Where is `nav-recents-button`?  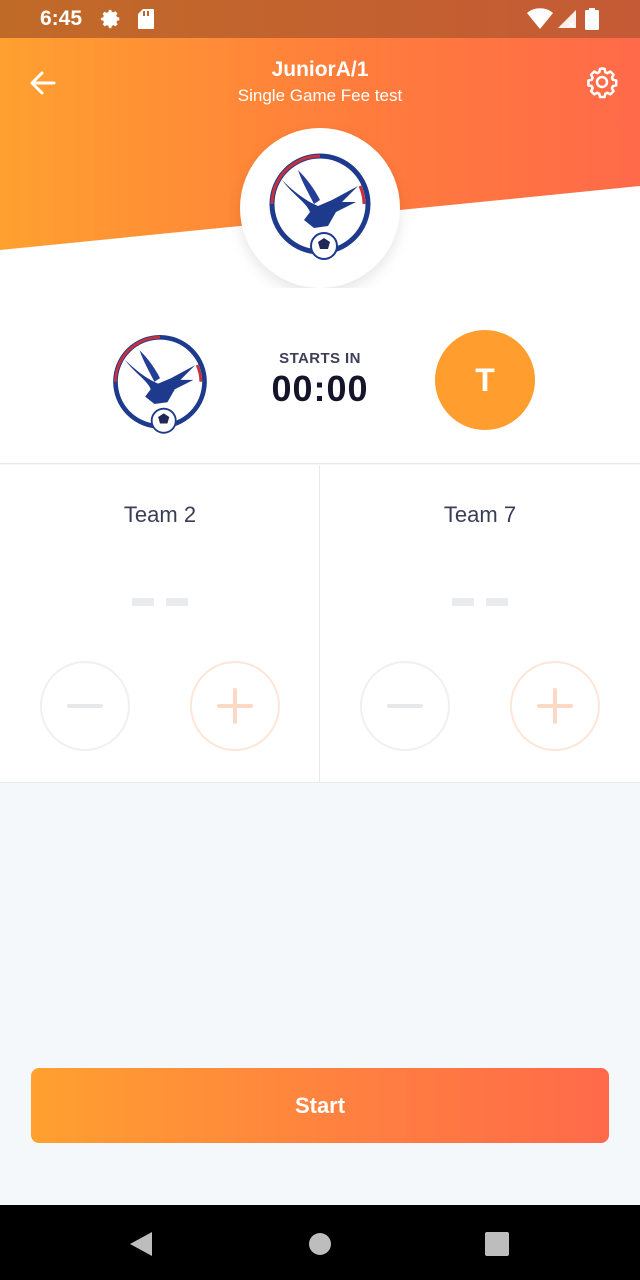 nav-recents-button is located at coordinates (497, 1244).